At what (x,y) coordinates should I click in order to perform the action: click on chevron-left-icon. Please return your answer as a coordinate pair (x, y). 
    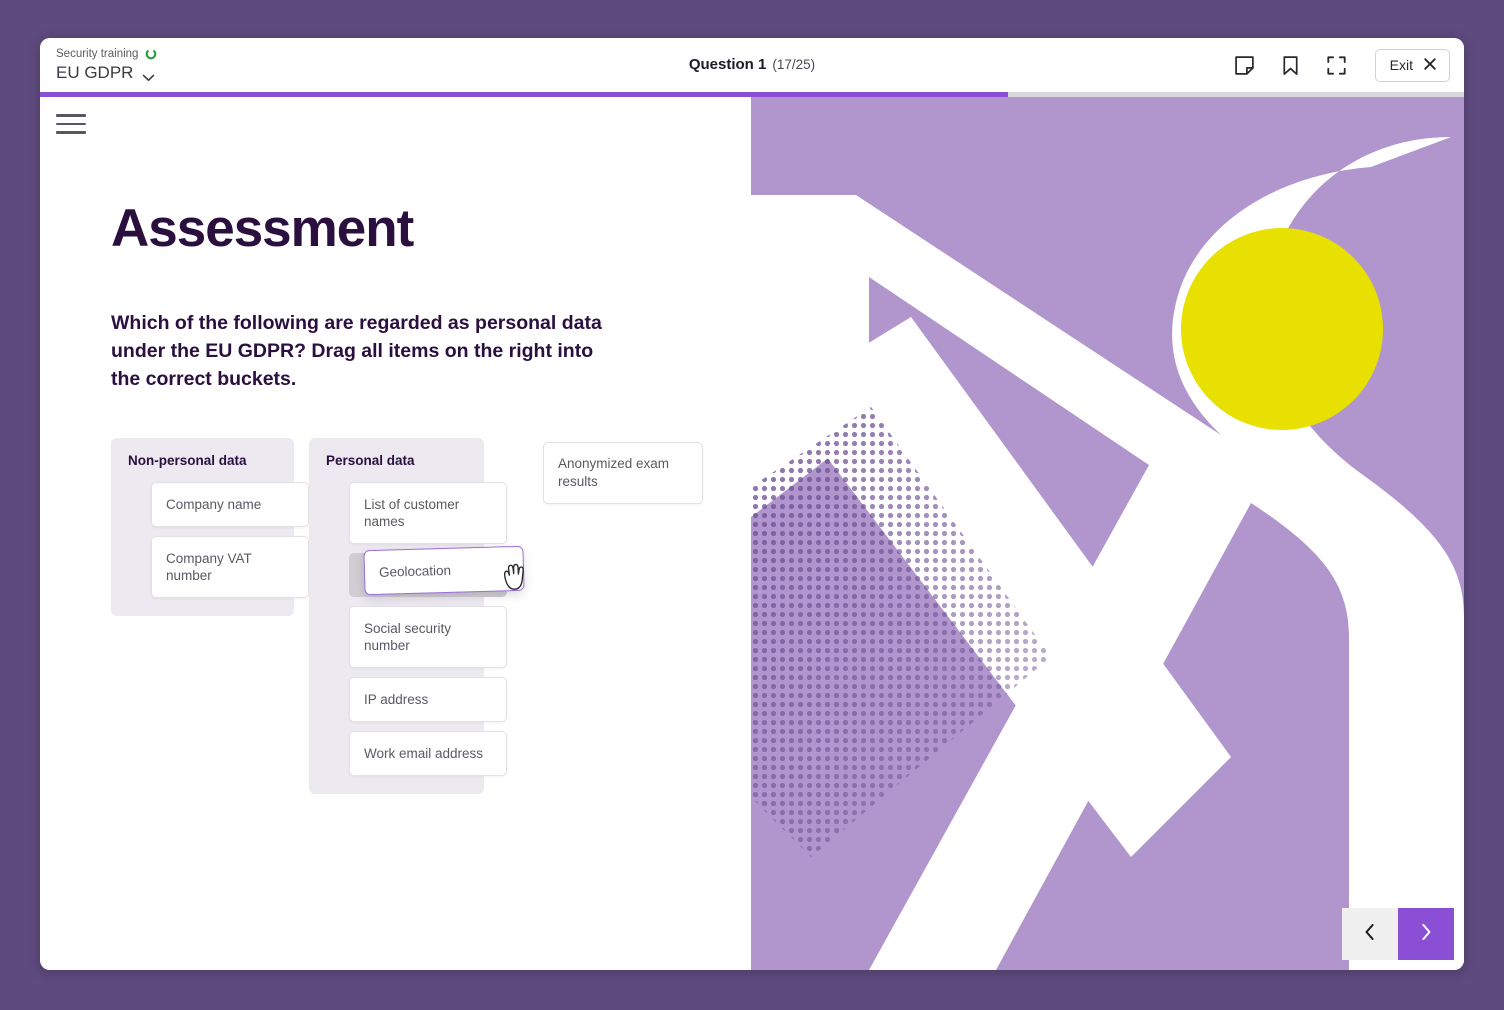
    Looking at the image, I should click on (1370, 934).